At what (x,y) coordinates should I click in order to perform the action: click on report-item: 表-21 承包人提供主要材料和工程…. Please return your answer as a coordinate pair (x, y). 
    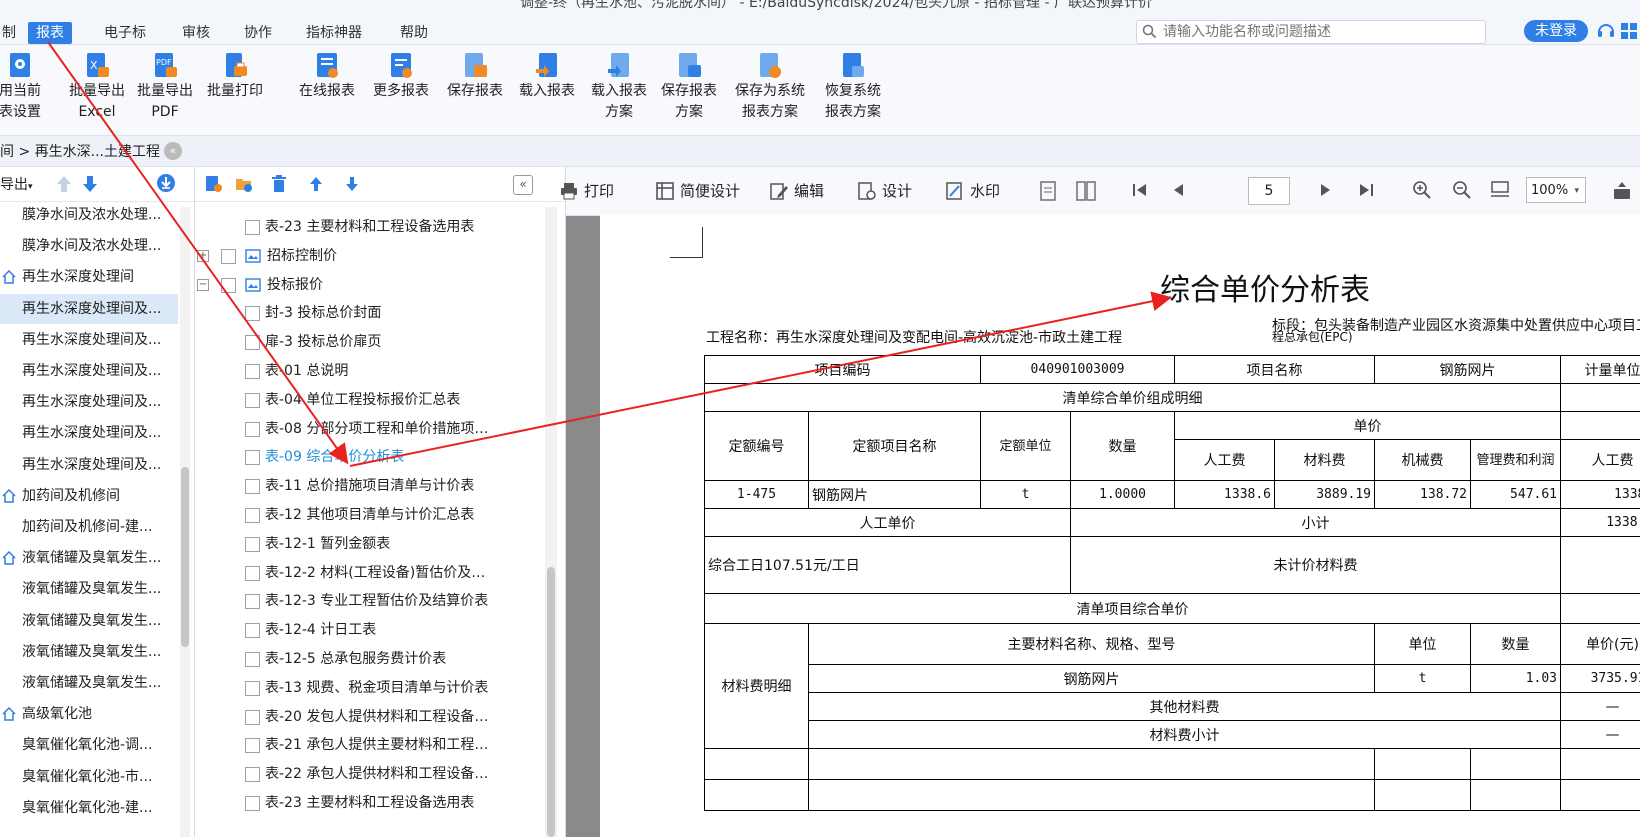
    Looking at the image, I should click on (376, 745).